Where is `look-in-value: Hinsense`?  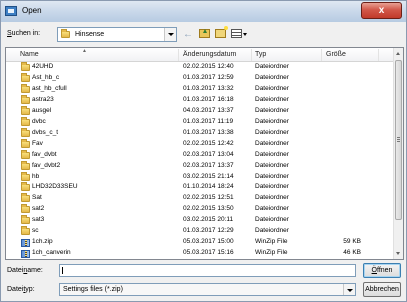 look-in-value: Hinsense is located at coordinates (90, 34).